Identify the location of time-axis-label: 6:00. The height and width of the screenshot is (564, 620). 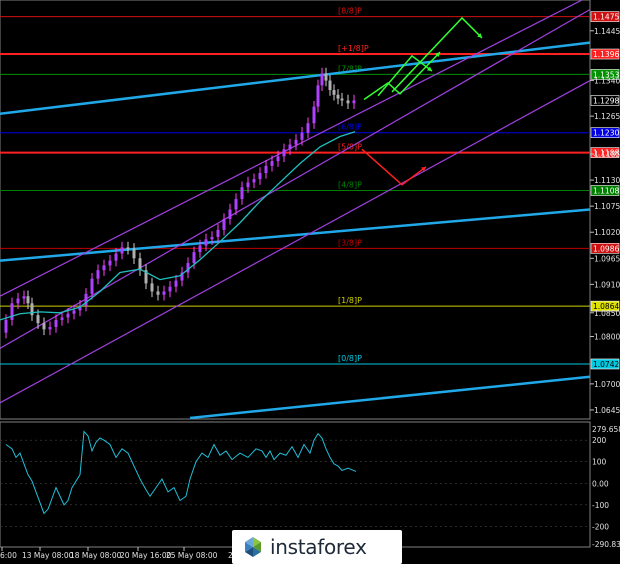
(8, 555).